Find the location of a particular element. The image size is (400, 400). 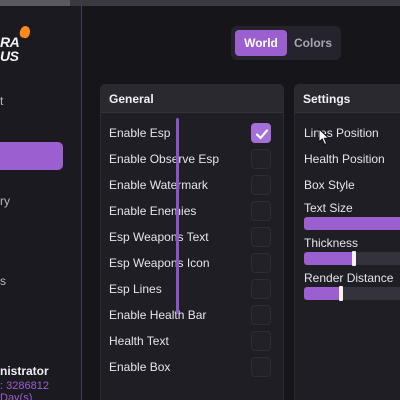

checkbox-health-text is located at coordinates (261, 341).